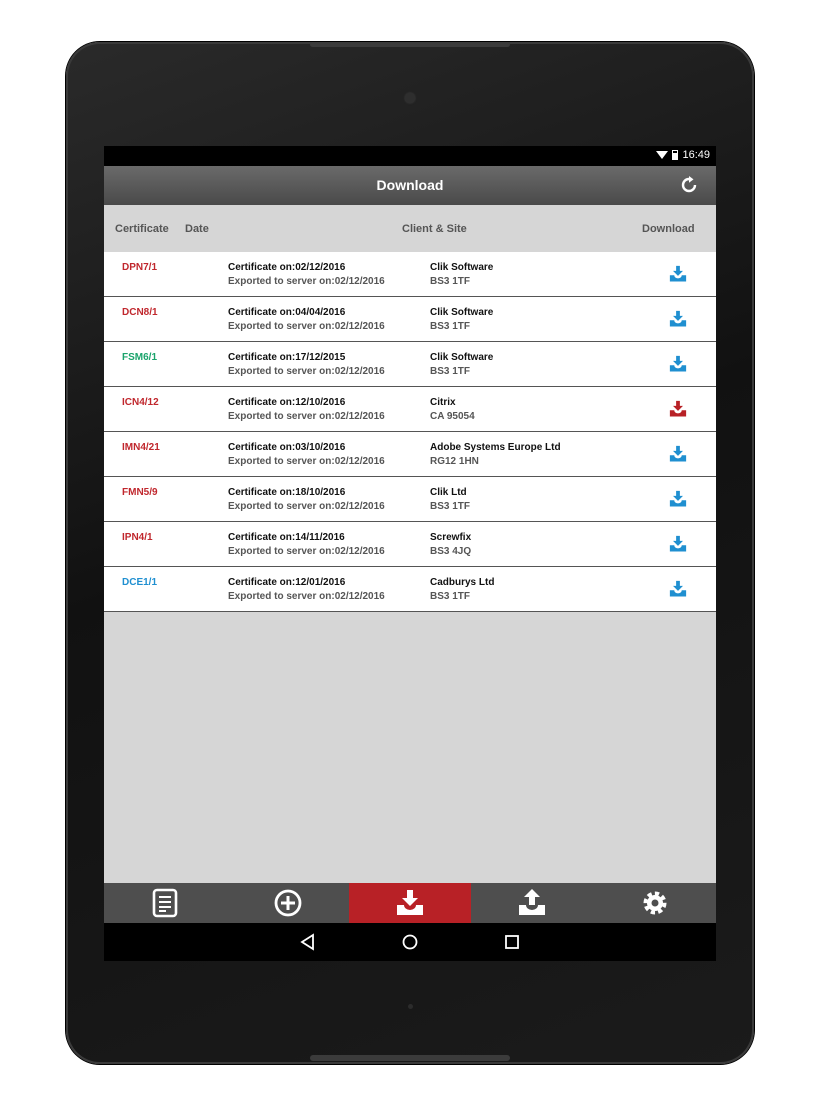 Image resolution: width=820 pixels, height=1116 pixels. I want to click on home-icon, so click(410, 942).